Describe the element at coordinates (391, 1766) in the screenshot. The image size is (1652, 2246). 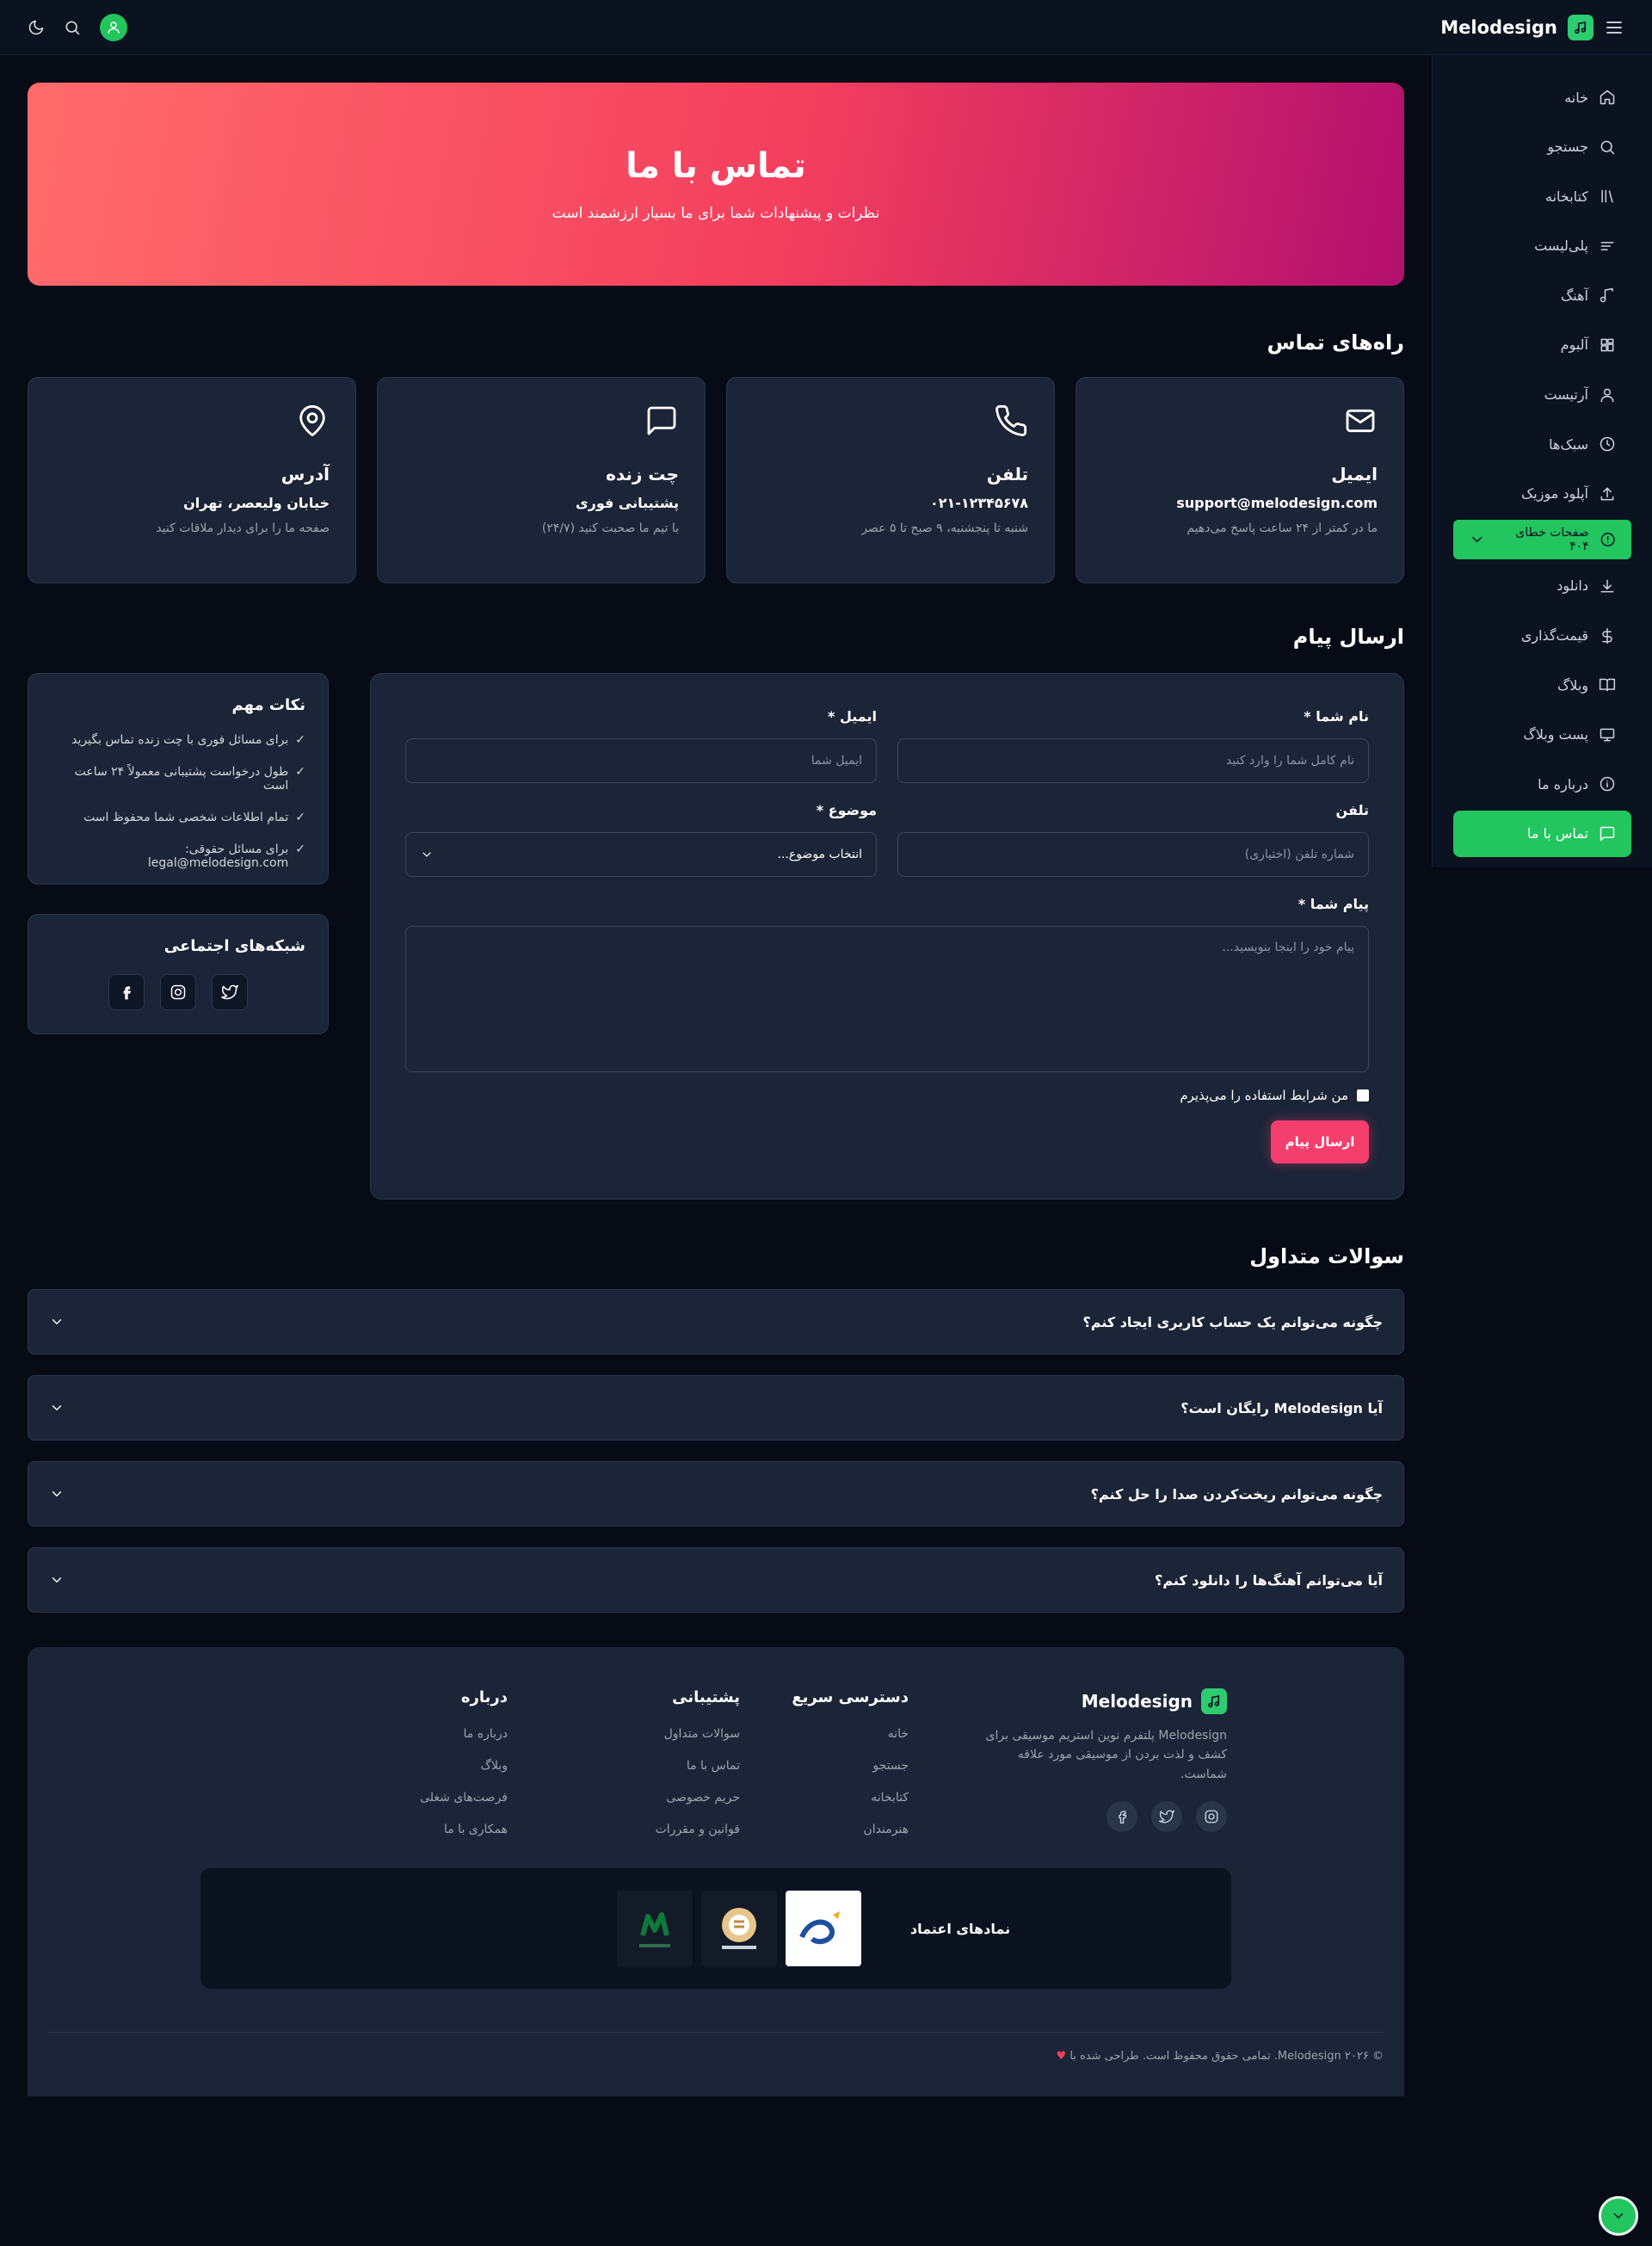
I see `footer-link: وبلاگ` at that location.